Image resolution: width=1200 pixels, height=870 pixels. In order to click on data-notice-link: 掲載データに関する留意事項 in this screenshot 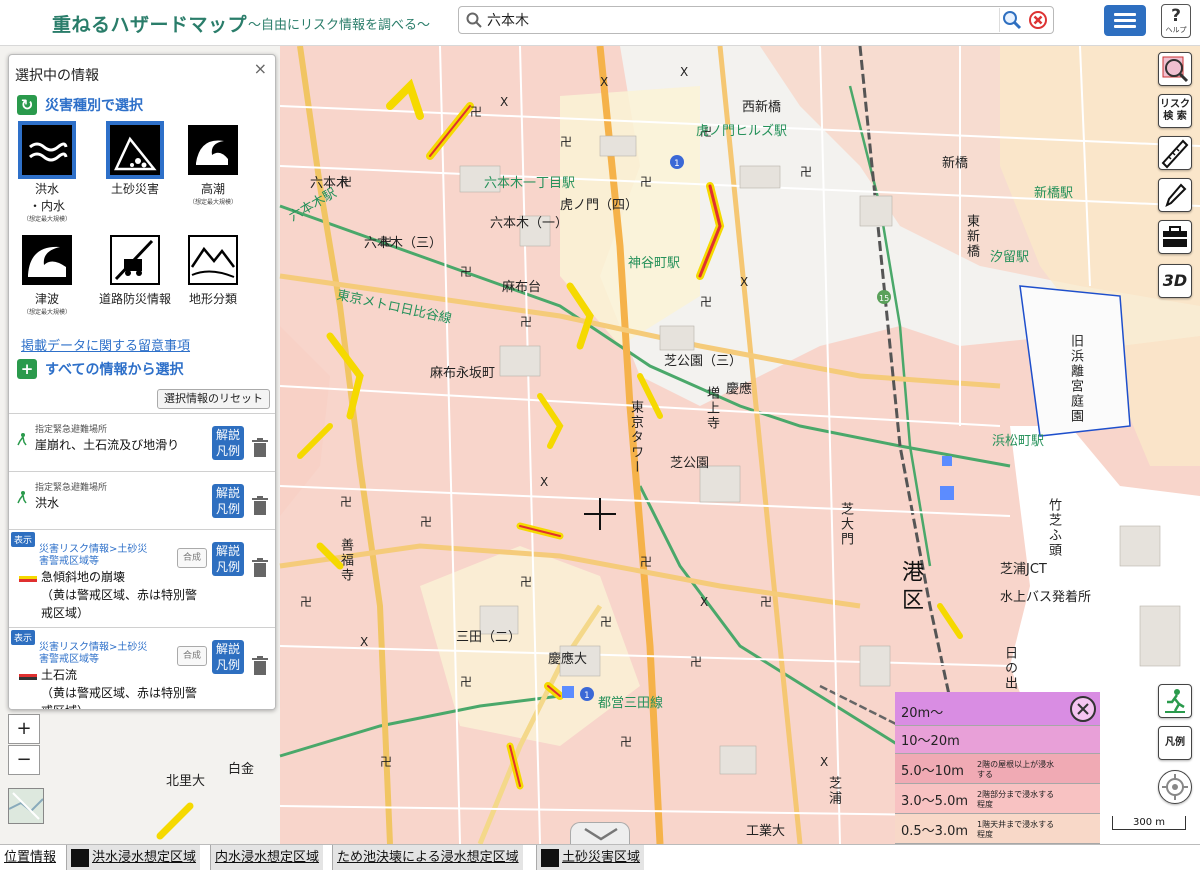, I will do `click(105, 344)`.